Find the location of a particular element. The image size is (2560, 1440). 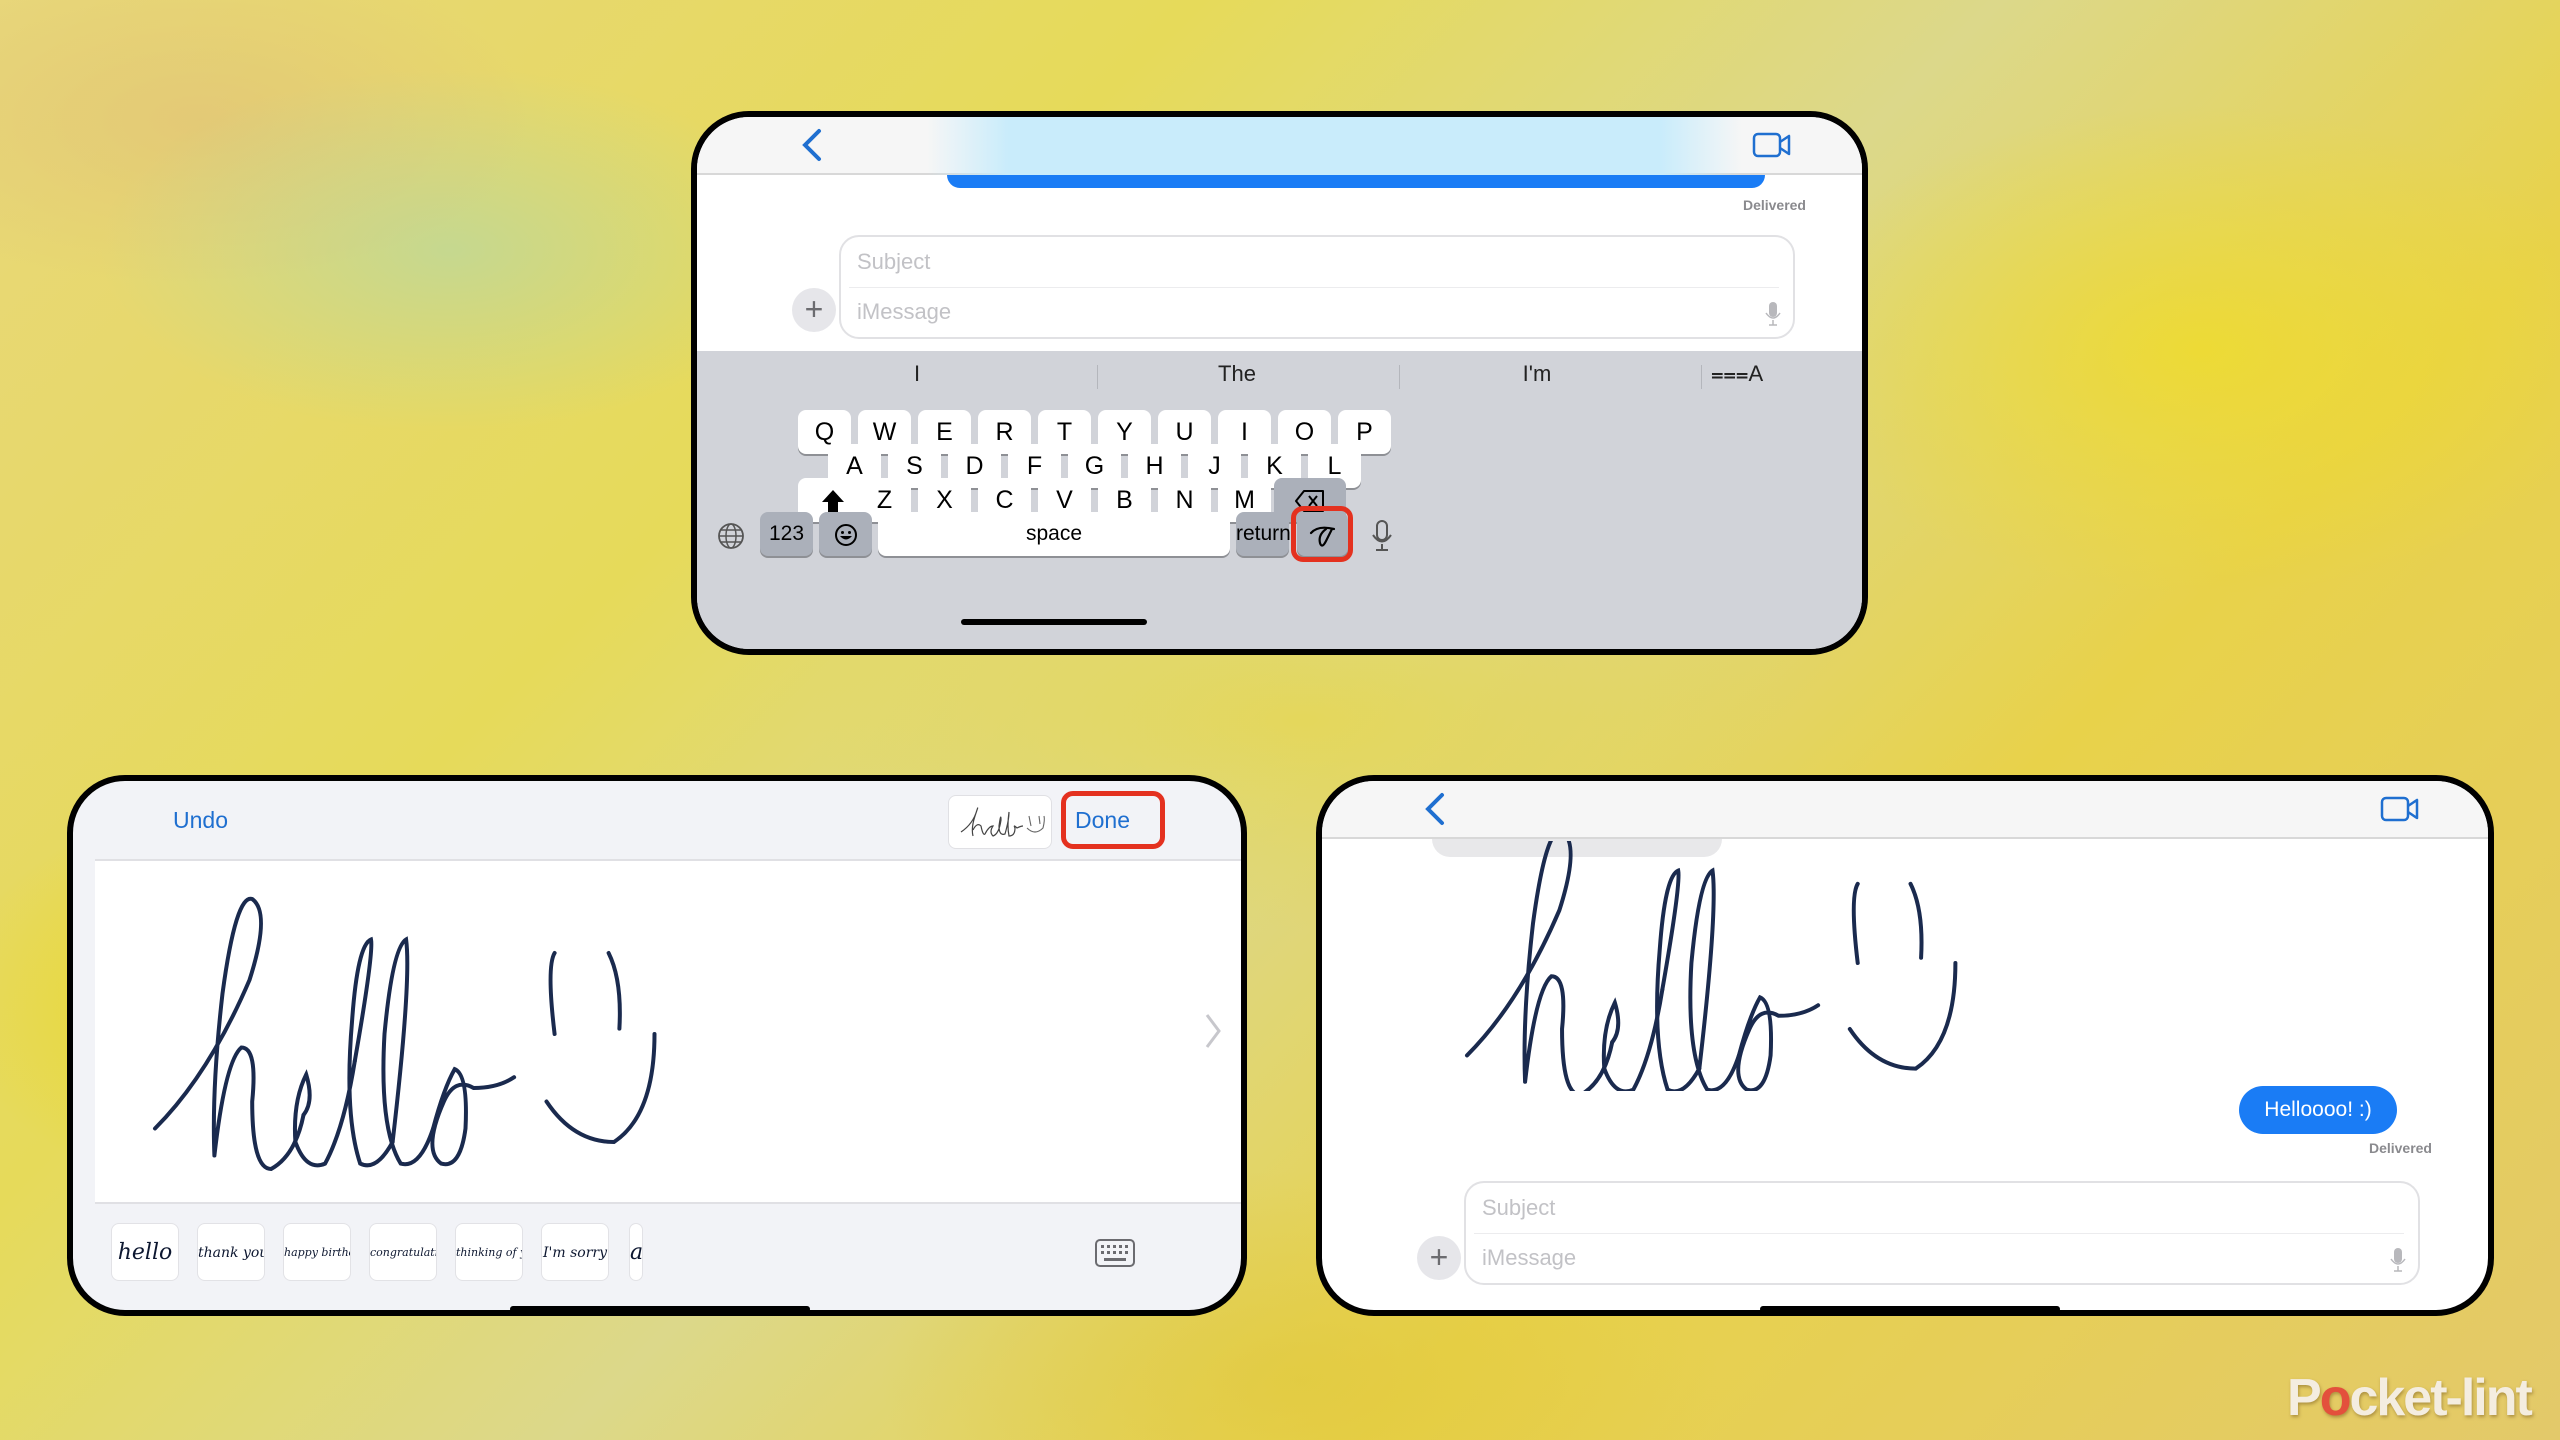

space-key: space is located at coordinates (1054, 534).